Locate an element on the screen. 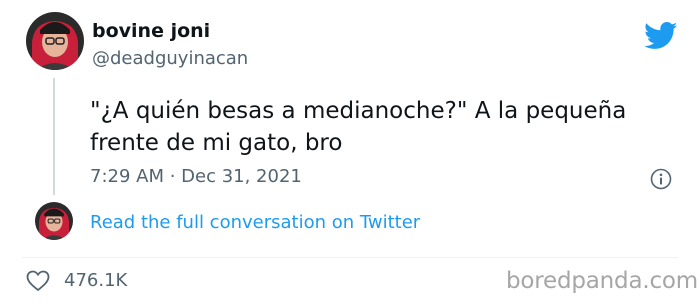 Image resolution: width=700 pixels, height=308 pixels. likes-count: 476.1K is located at coordinates (95, 280).